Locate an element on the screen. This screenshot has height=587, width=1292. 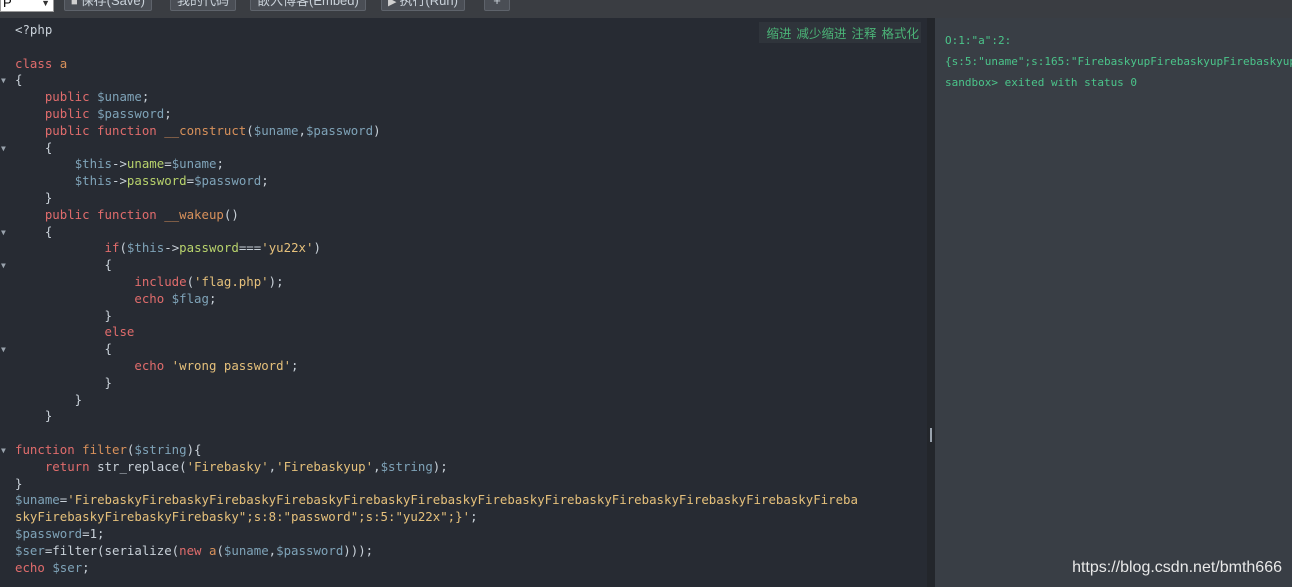
code-token: $string is located at coordinates (406, 466).